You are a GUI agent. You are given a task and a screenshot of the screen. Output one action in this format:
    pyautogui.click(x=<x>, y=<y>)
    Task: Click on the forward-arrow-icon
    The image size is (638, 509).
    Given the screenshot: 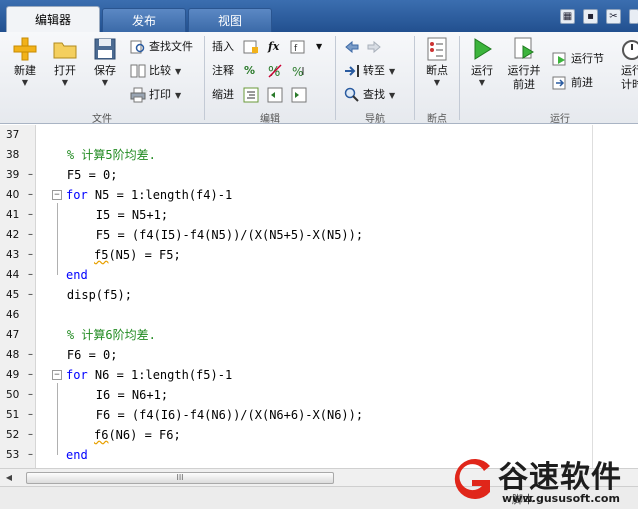 What is the action you would take?
    pyautogui.click(x=374, y=47)
    